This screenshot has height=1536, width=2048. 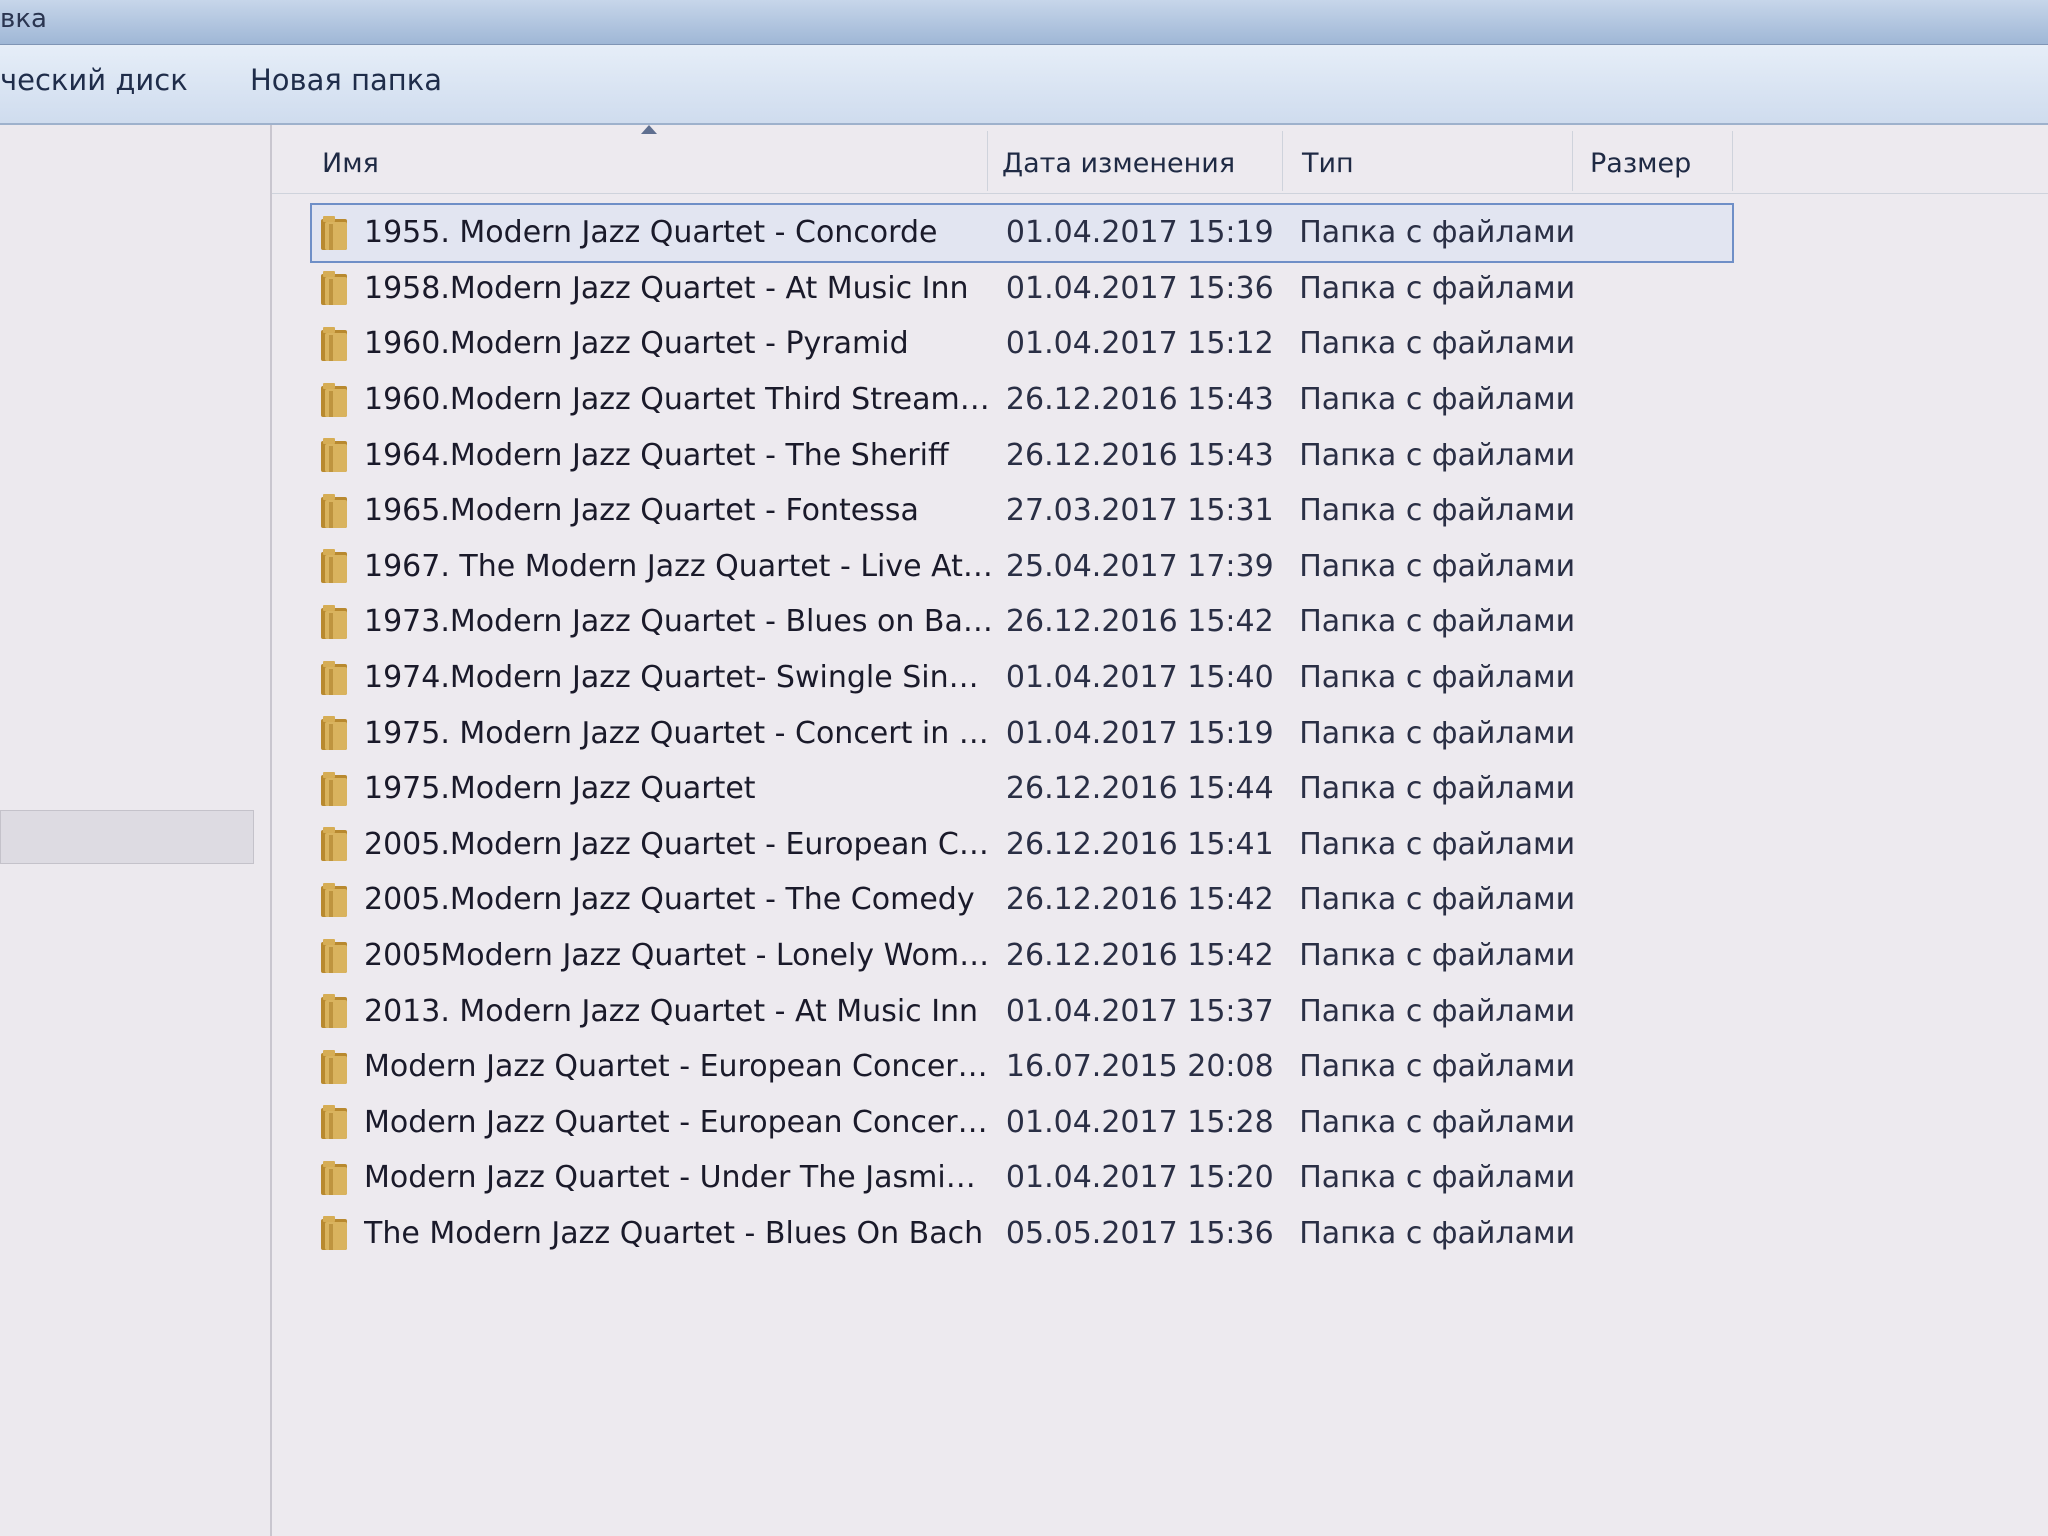 What do you see at coordinates (666, 288) in the screenshot?
I see `file-name: 1958.Modern Jazz Quartet - At Music Inn` at bounding box center [666, 288].